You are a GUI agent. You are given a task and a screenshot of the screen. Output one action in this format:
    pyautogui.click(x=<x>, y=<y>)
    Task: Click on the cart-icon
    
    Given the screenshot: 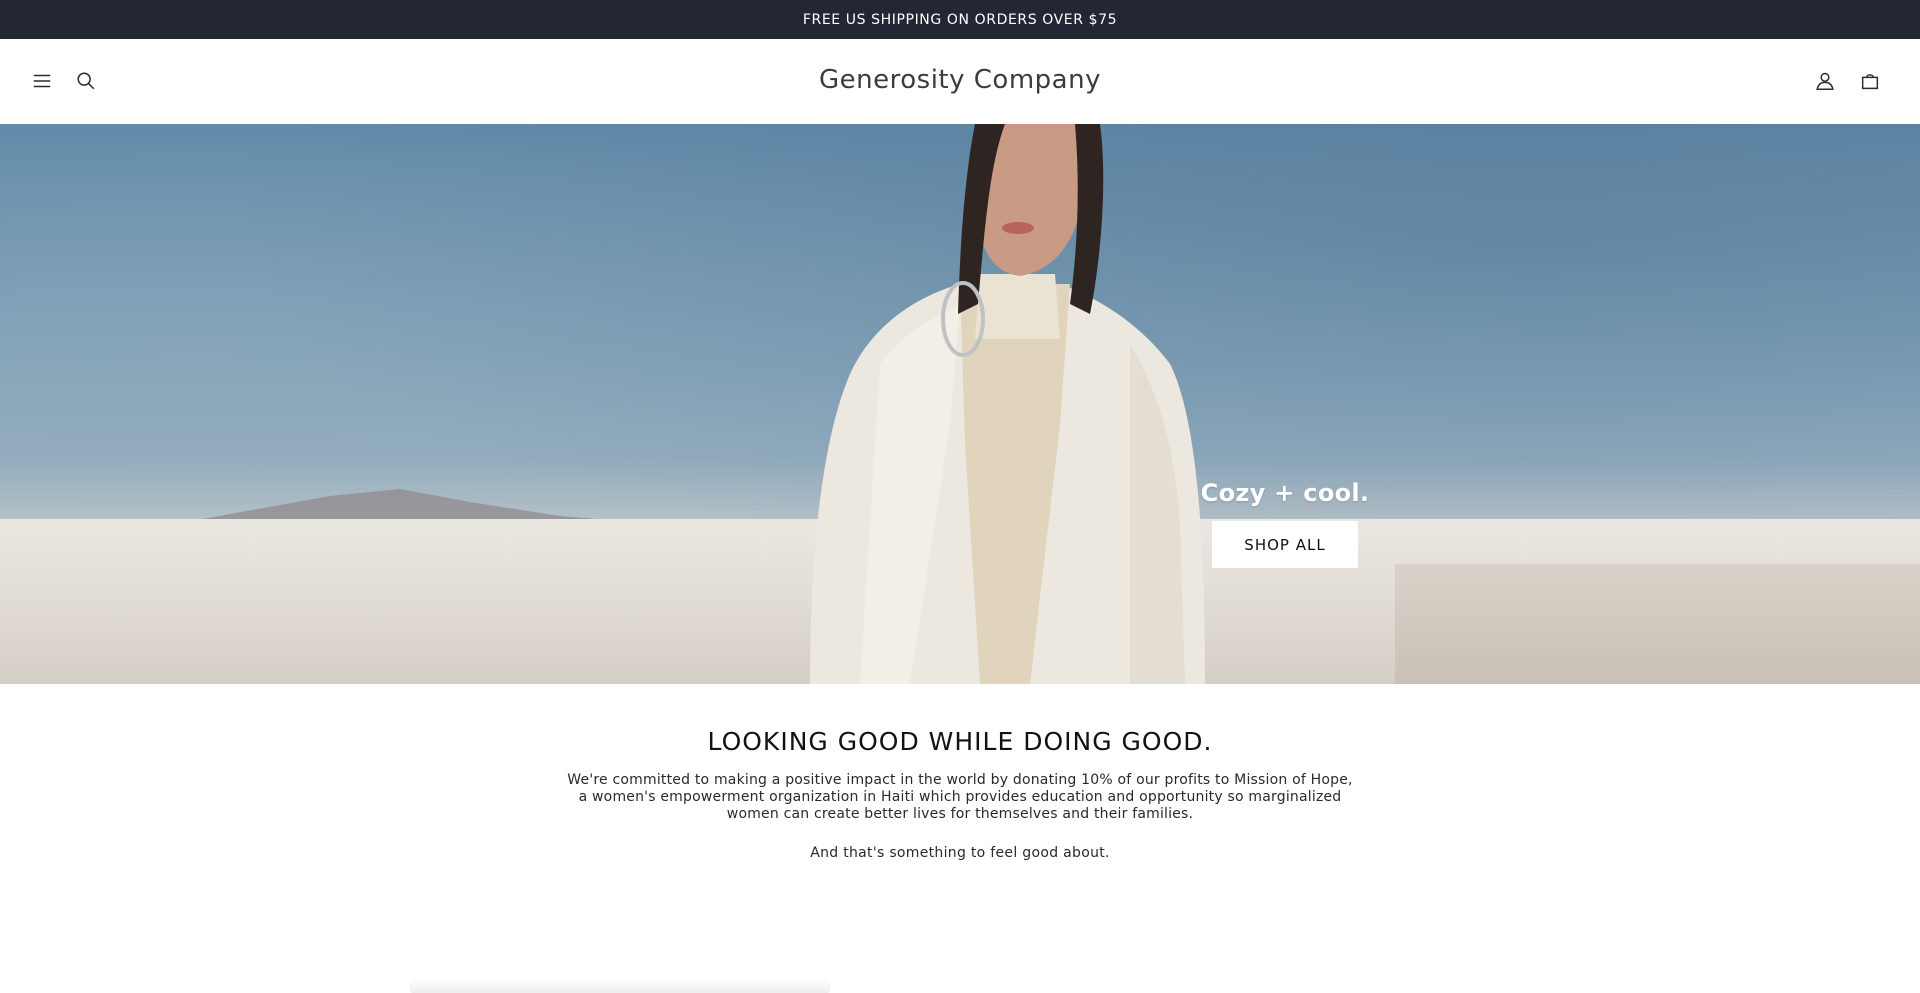 What is the action you would take?
    pyautogui.click(x=1870, y=82)
    